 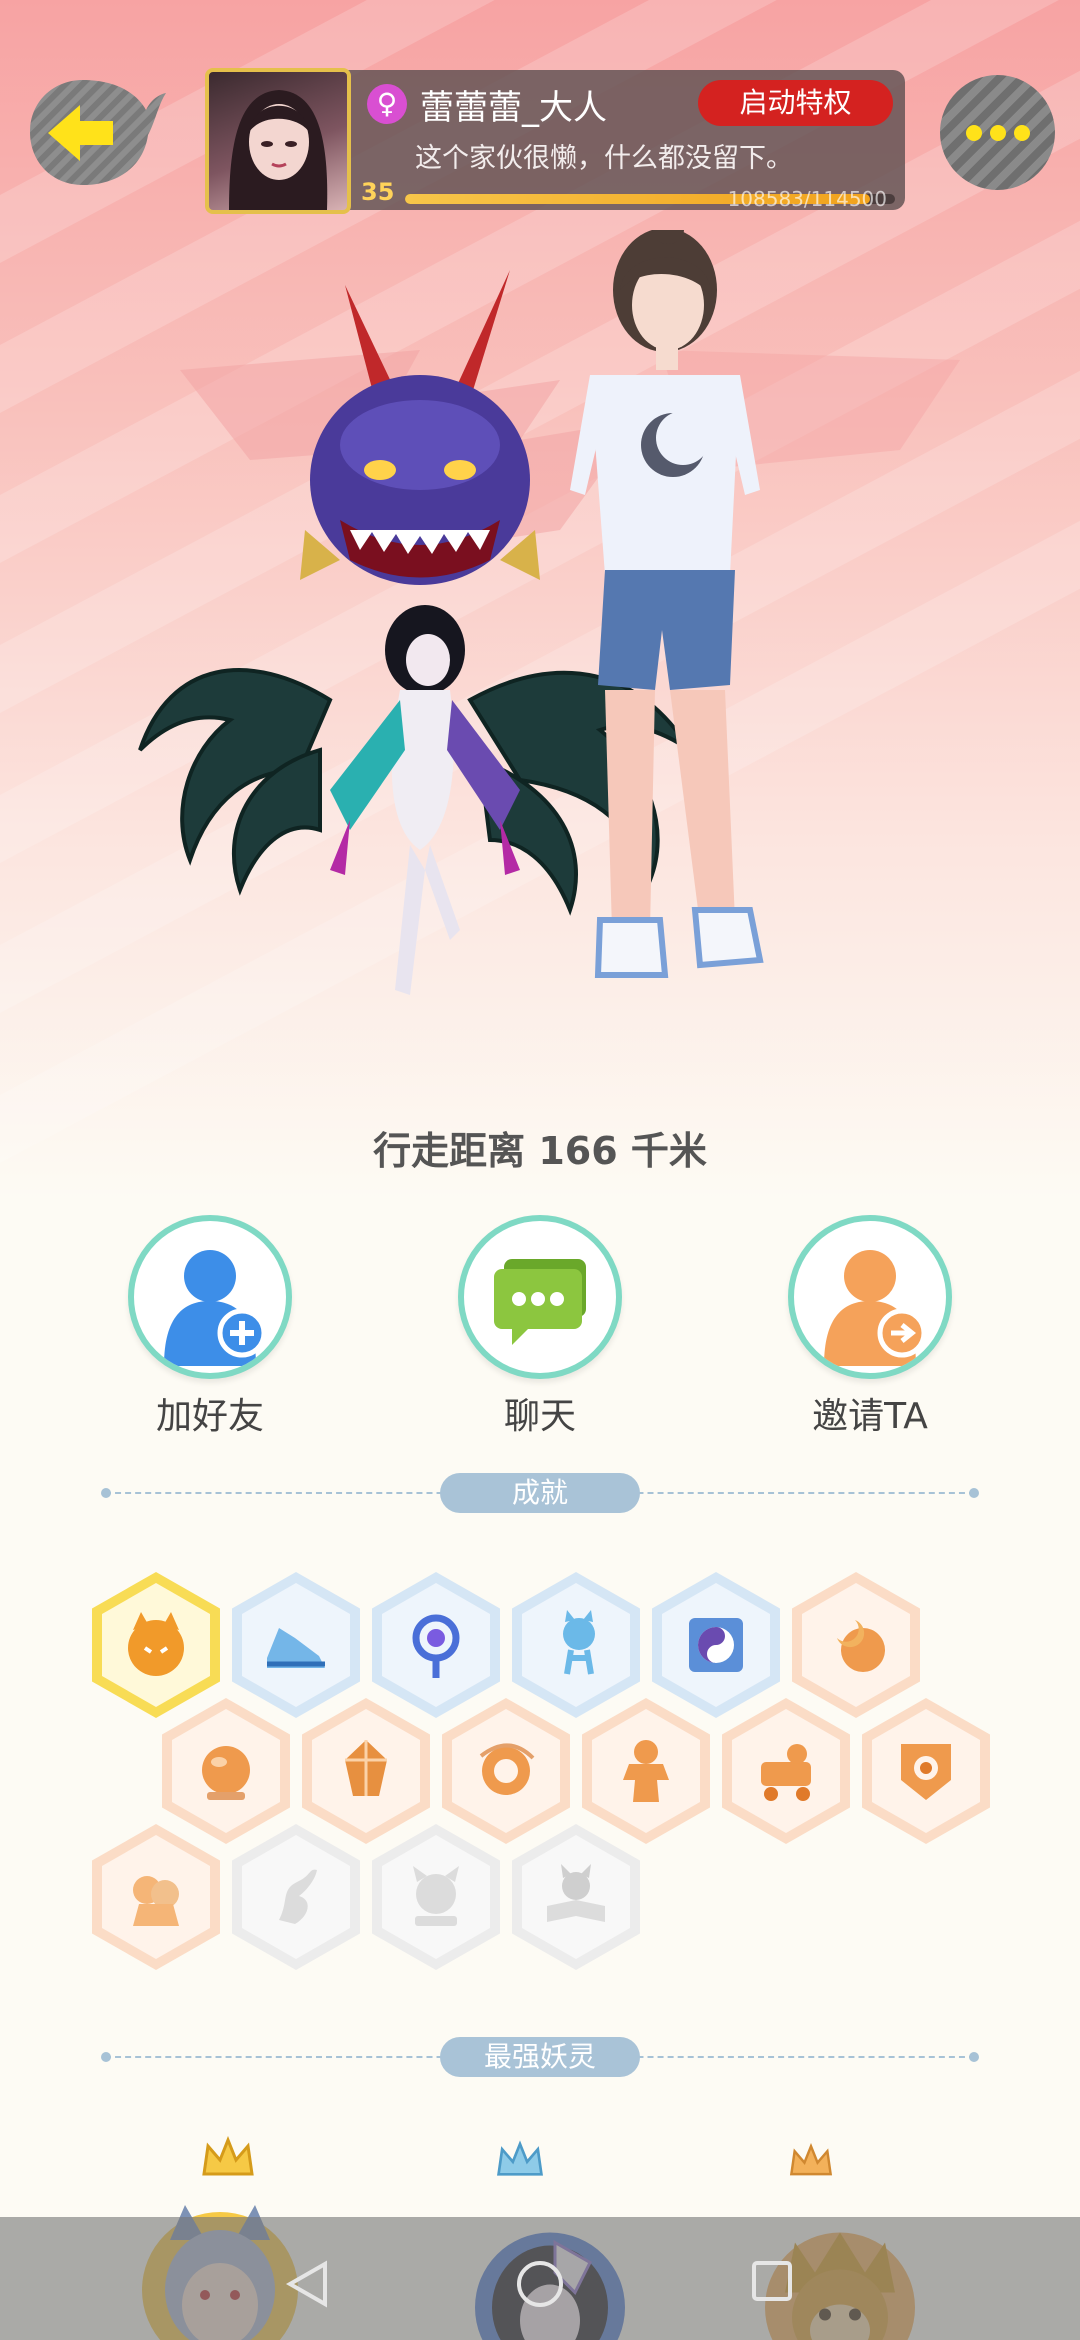 What do you see at coordinates (870, 1416) in the screenshot?
I see `invite-label: 邀请TA` at bounding box center [870, 1416].